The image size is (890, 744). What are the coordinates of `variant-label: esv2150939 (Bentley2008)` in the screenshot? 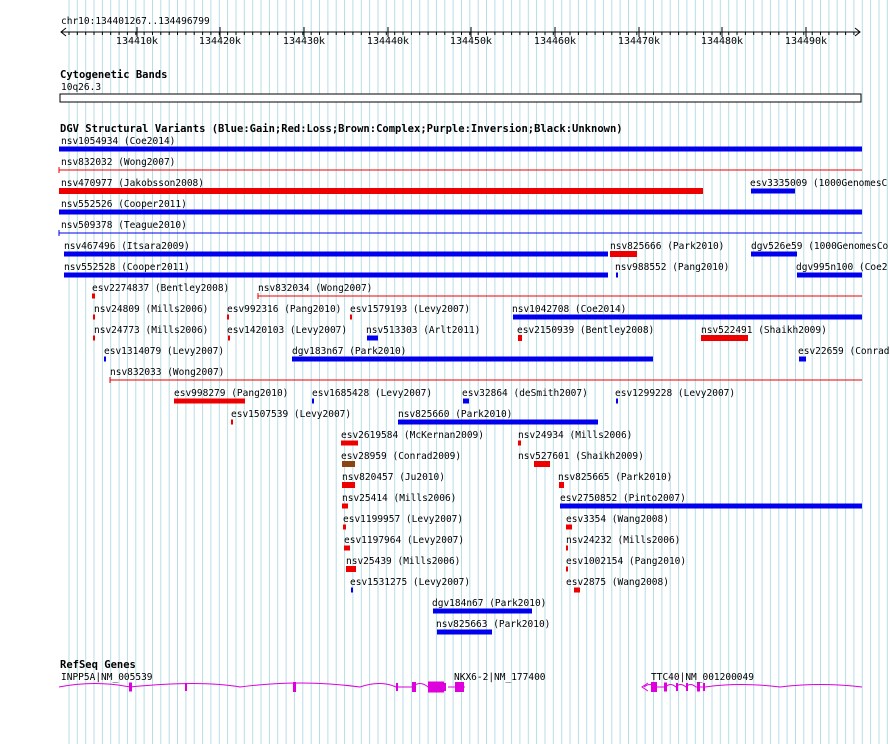 It's located at (585, 330).